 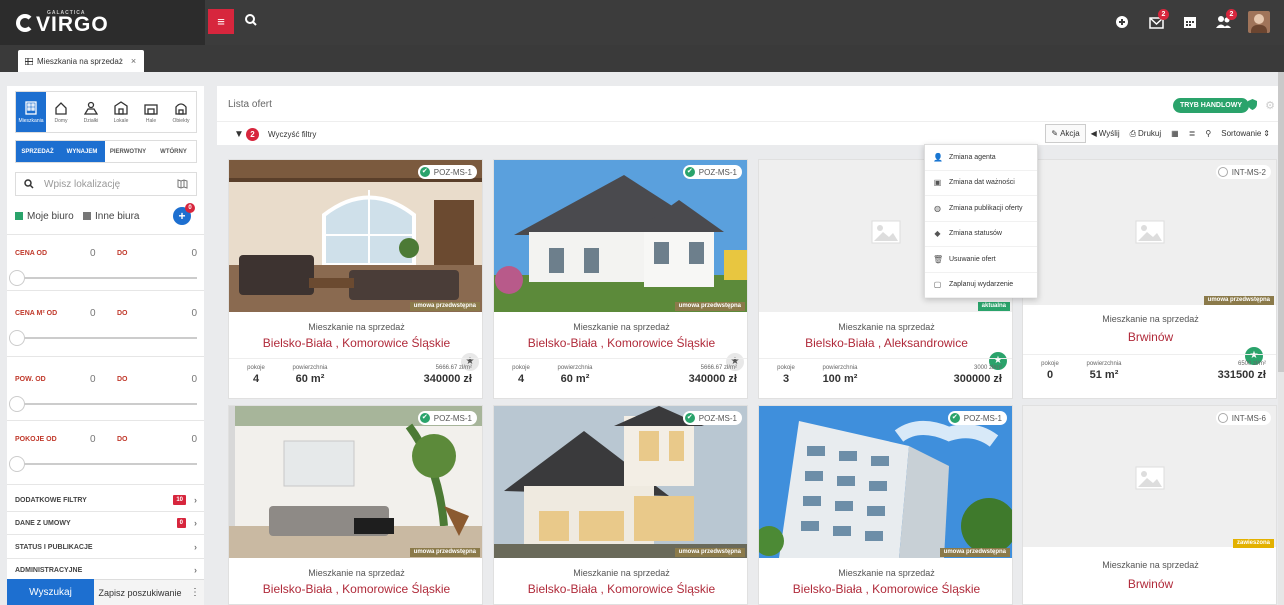 What do you see at coordinates (102, 22) in the screenshot?
I see `brand-logo: GALACTICA VIRGO` at bounding box center [102, 22].